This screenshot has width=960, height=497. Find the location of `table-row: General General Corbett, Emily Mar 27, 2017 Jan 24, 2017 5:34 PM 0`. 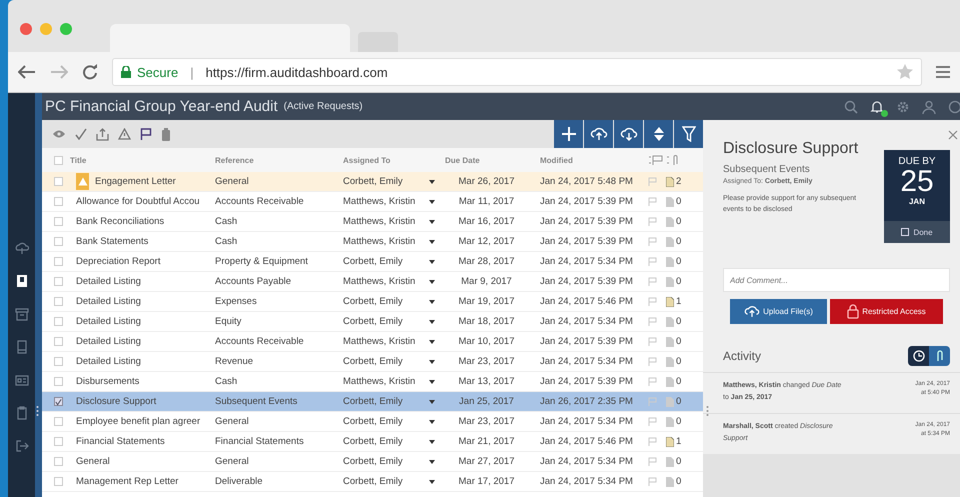

table-row: General General Corbett, Emily Mar 27, 2017 Jan 24, 2017 5:34 PM 0 is located at coordinates (372, 462).